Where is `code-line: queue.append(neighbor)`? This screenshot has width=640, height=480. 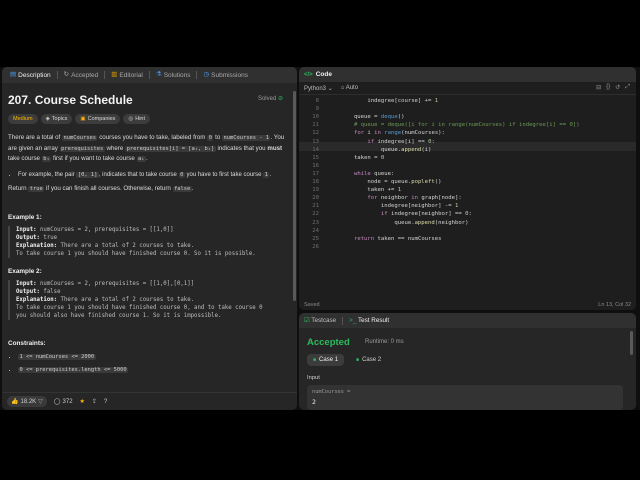
code-line: queue.append(neighbor) is located at coordinates (398, 222).